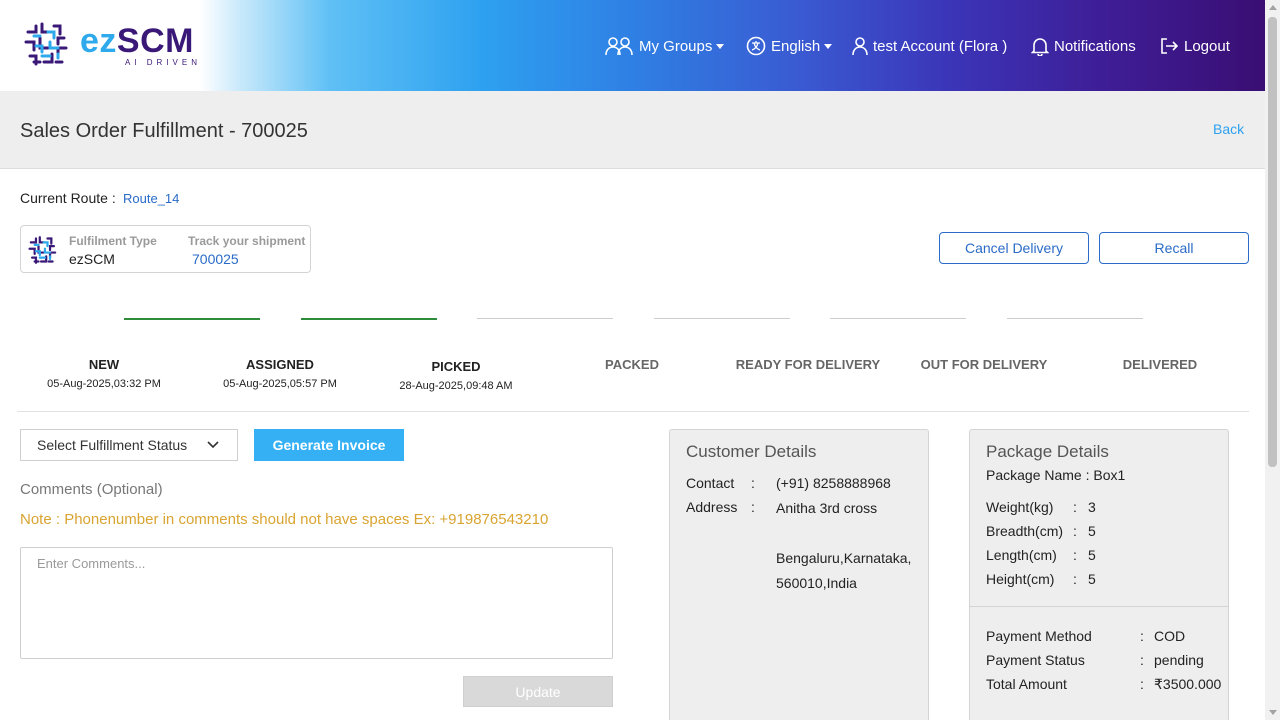 The image size is (1280, 720). What do you see at coordinates (247, 241) in the screenshot?
I see `track-shipment-label: Track your shipment` at bounding box center [247, 241].